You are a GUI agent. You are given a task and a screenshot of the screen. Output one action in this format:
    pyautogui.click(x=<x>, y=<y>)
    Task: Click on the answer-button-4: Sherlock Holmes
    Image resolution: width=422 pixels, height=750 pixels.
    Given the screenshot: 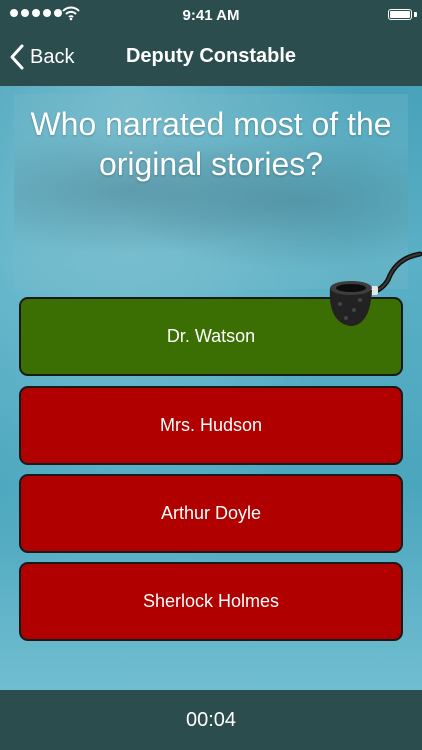 What is the action you would take?
    pyautogui.click(x=211, y=601)
    